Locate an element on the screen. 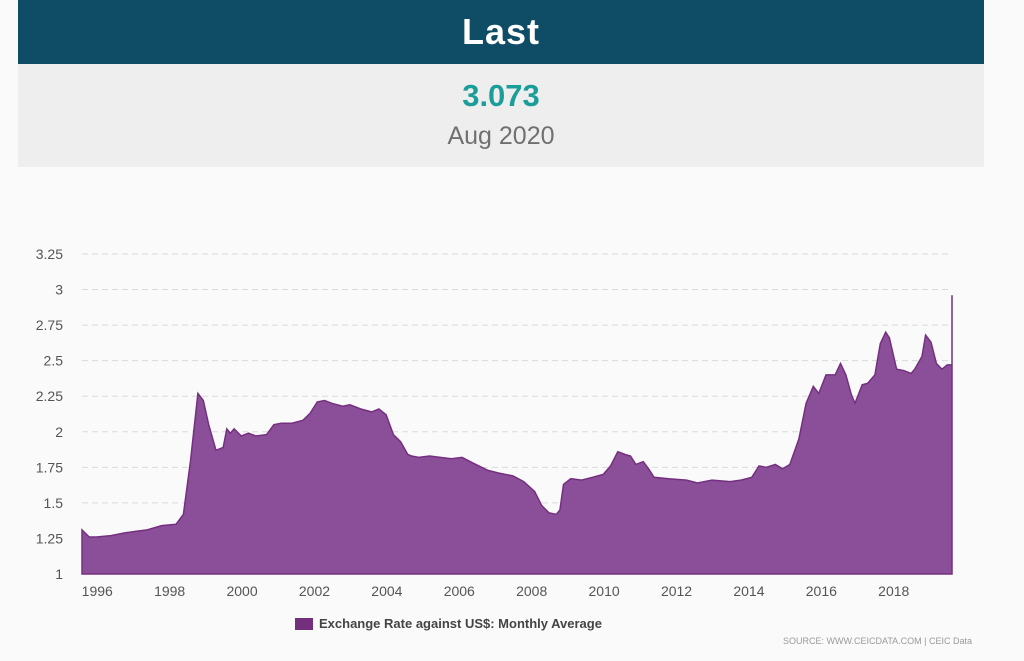 The image size is (1024, 661). source-note: SOURCE: WWW.CEICDATA.COM | CEIC Data is located at coordinates (877, 641).